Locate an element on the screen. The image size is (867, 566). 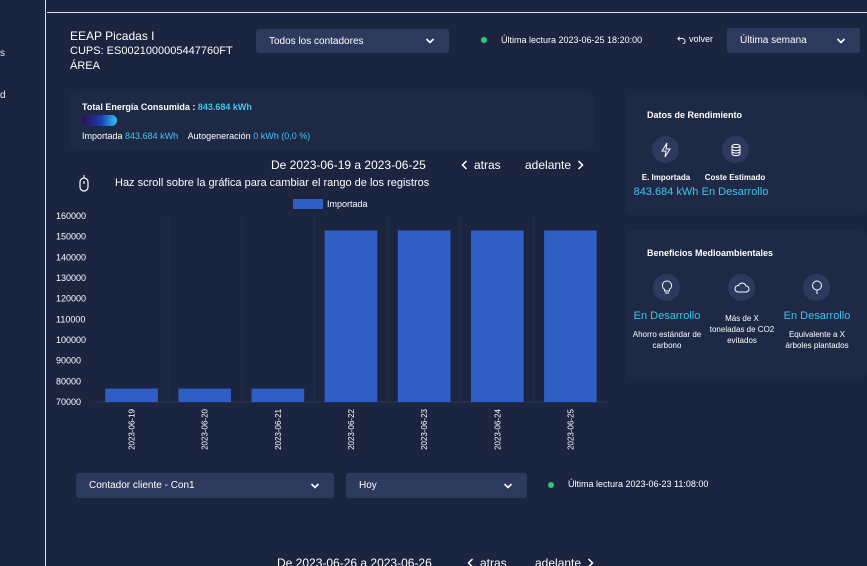
environment-title: Beneficios Medioambientales is located at coordinates (710, 253).